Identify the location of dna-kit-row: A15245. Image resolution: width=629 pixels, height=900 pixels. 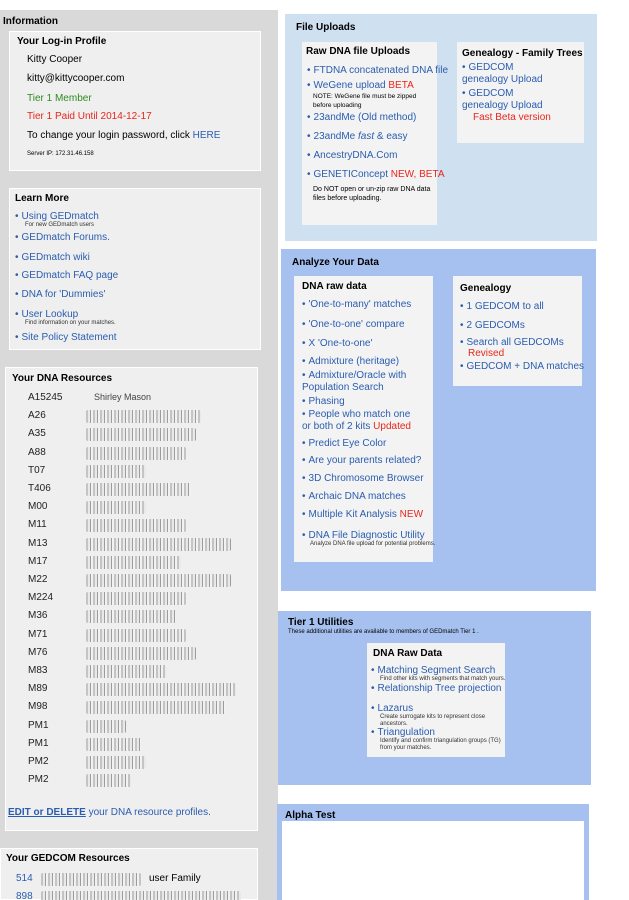
(45, 397).